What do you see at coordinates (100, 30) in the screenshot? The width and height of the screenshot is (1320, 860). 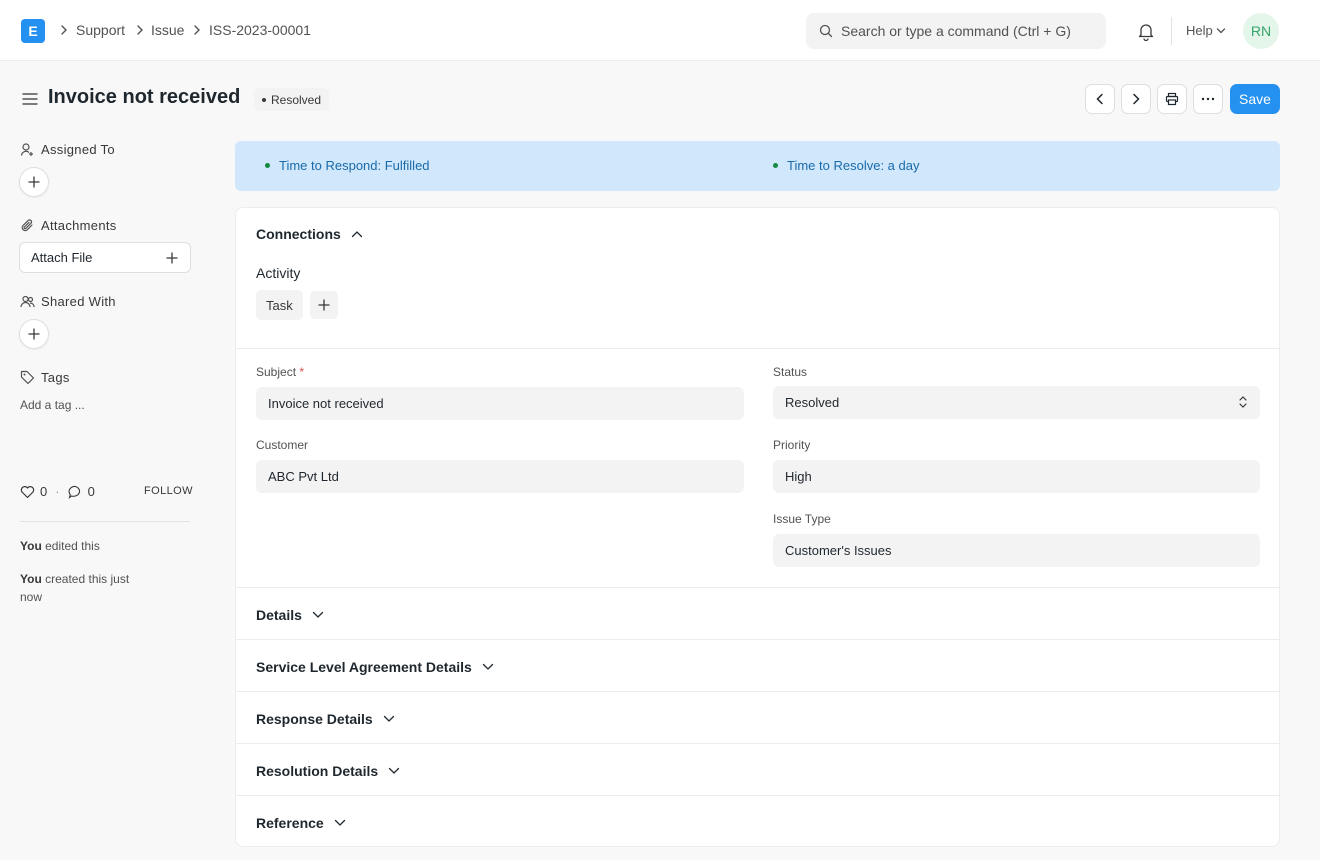 I see `breadcrumb-support: Support` at bounding box center [100, 30].